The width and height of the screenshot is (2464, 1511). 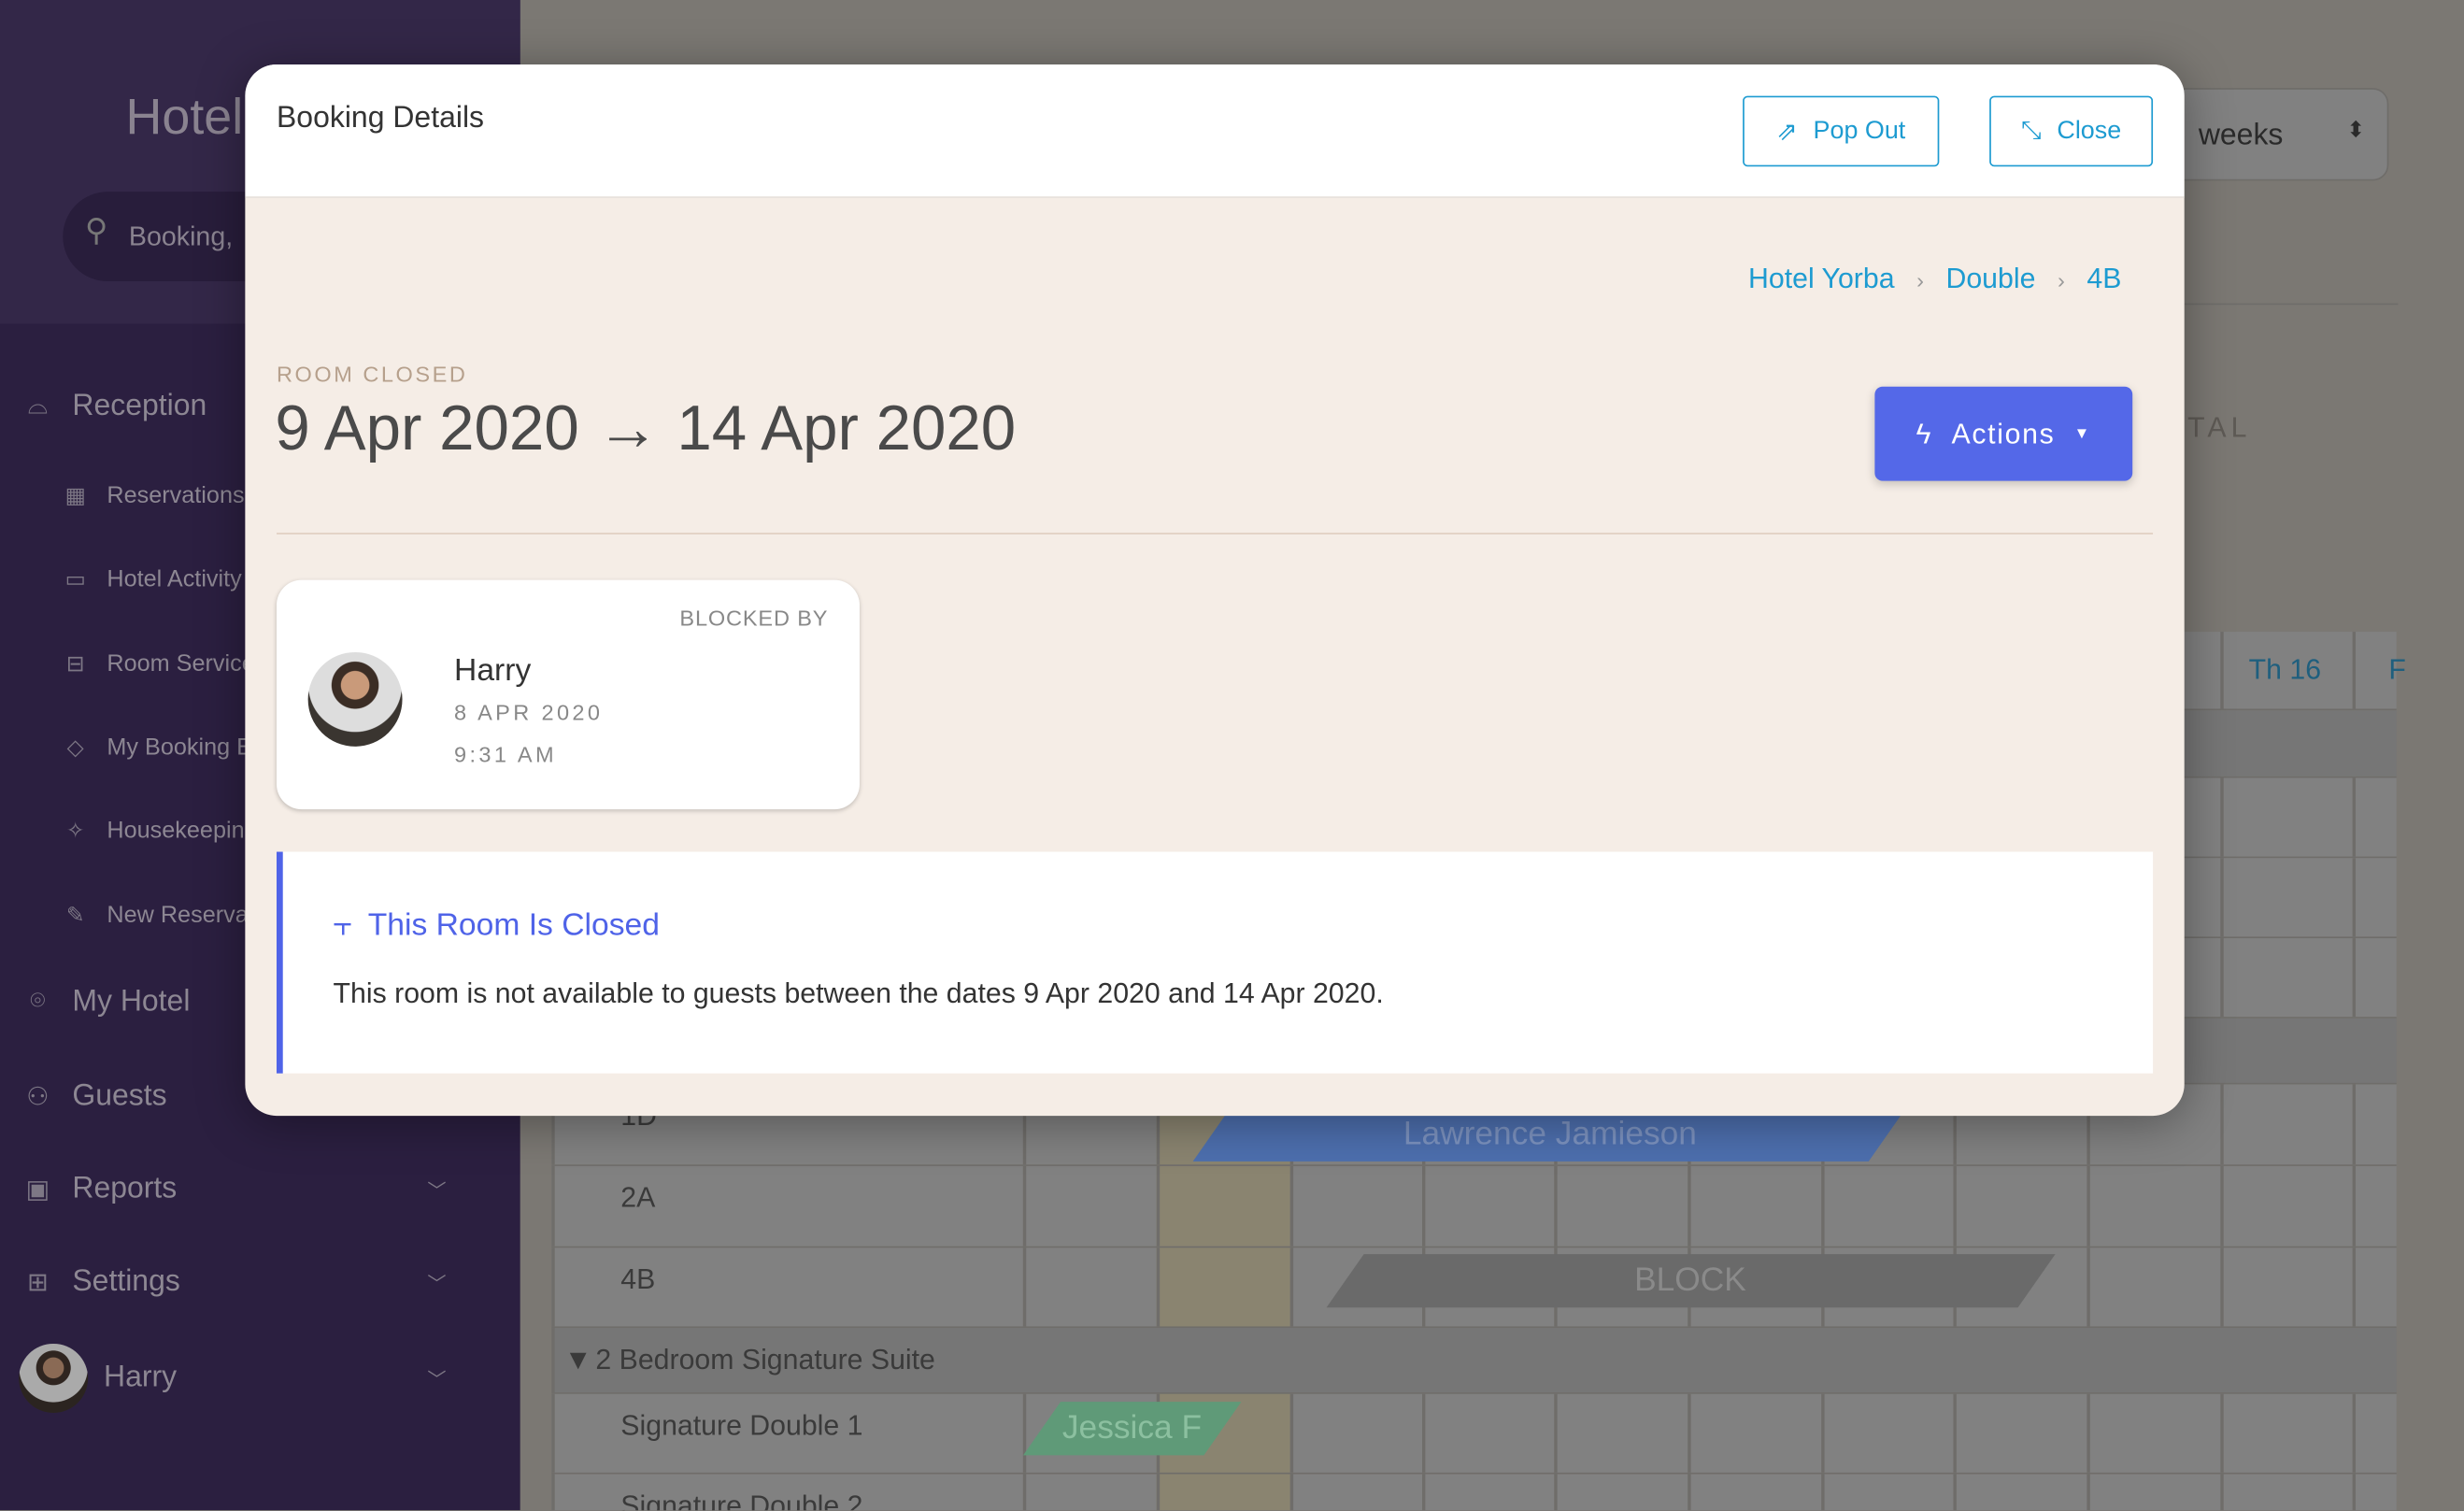 What do you see at coordinates (2031, 130) in the screenshot?
I see `compress-icon: ⤡` at bounding box center [2031, 130].